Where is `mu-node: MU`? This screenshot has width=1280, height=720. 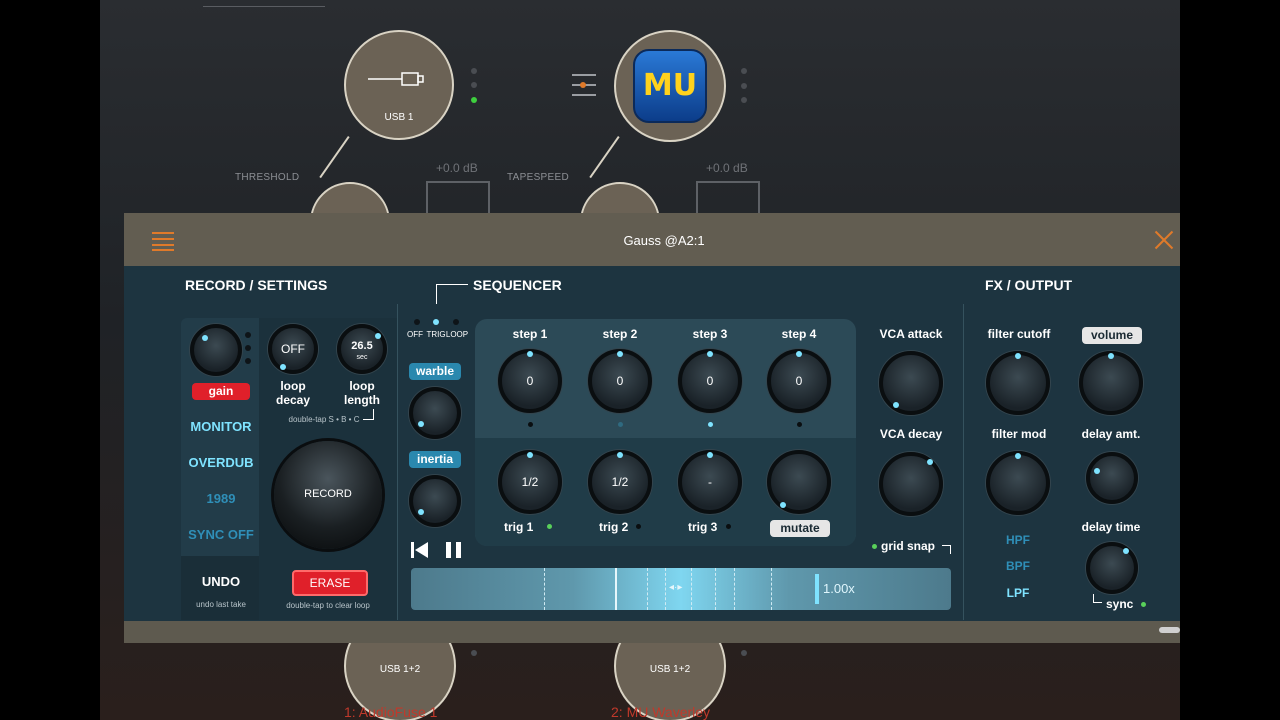 mu-node: MU is located at coordinates (670, 86).